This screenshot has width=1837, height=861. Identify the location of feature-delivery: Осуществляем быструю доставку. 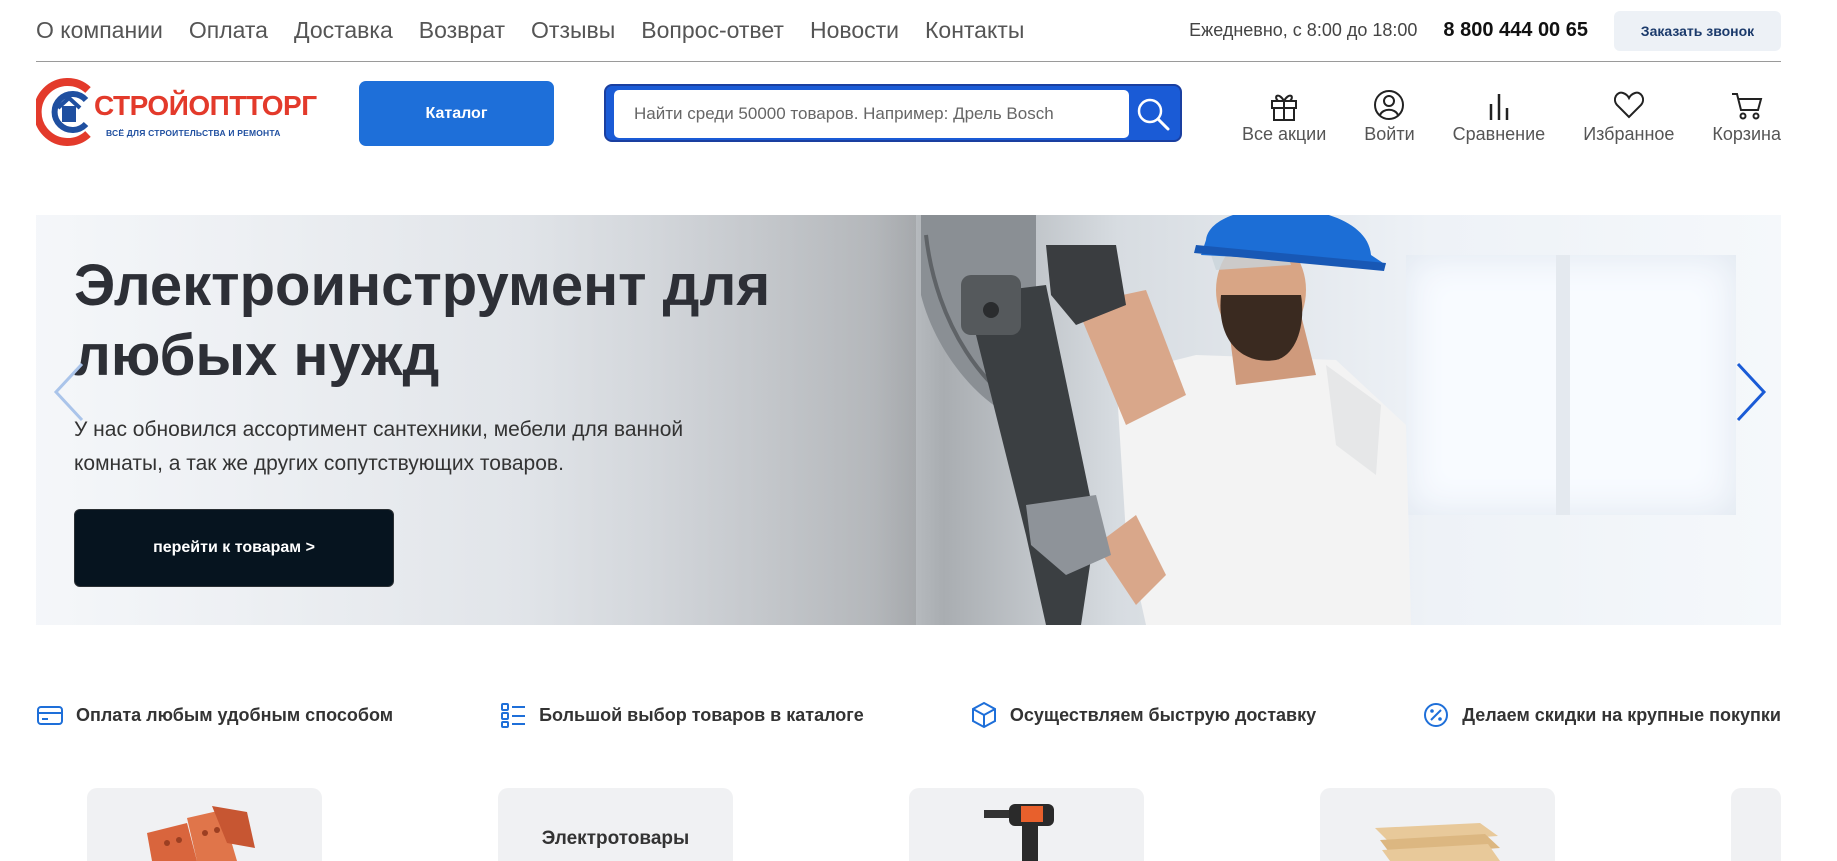
(1143, 715).